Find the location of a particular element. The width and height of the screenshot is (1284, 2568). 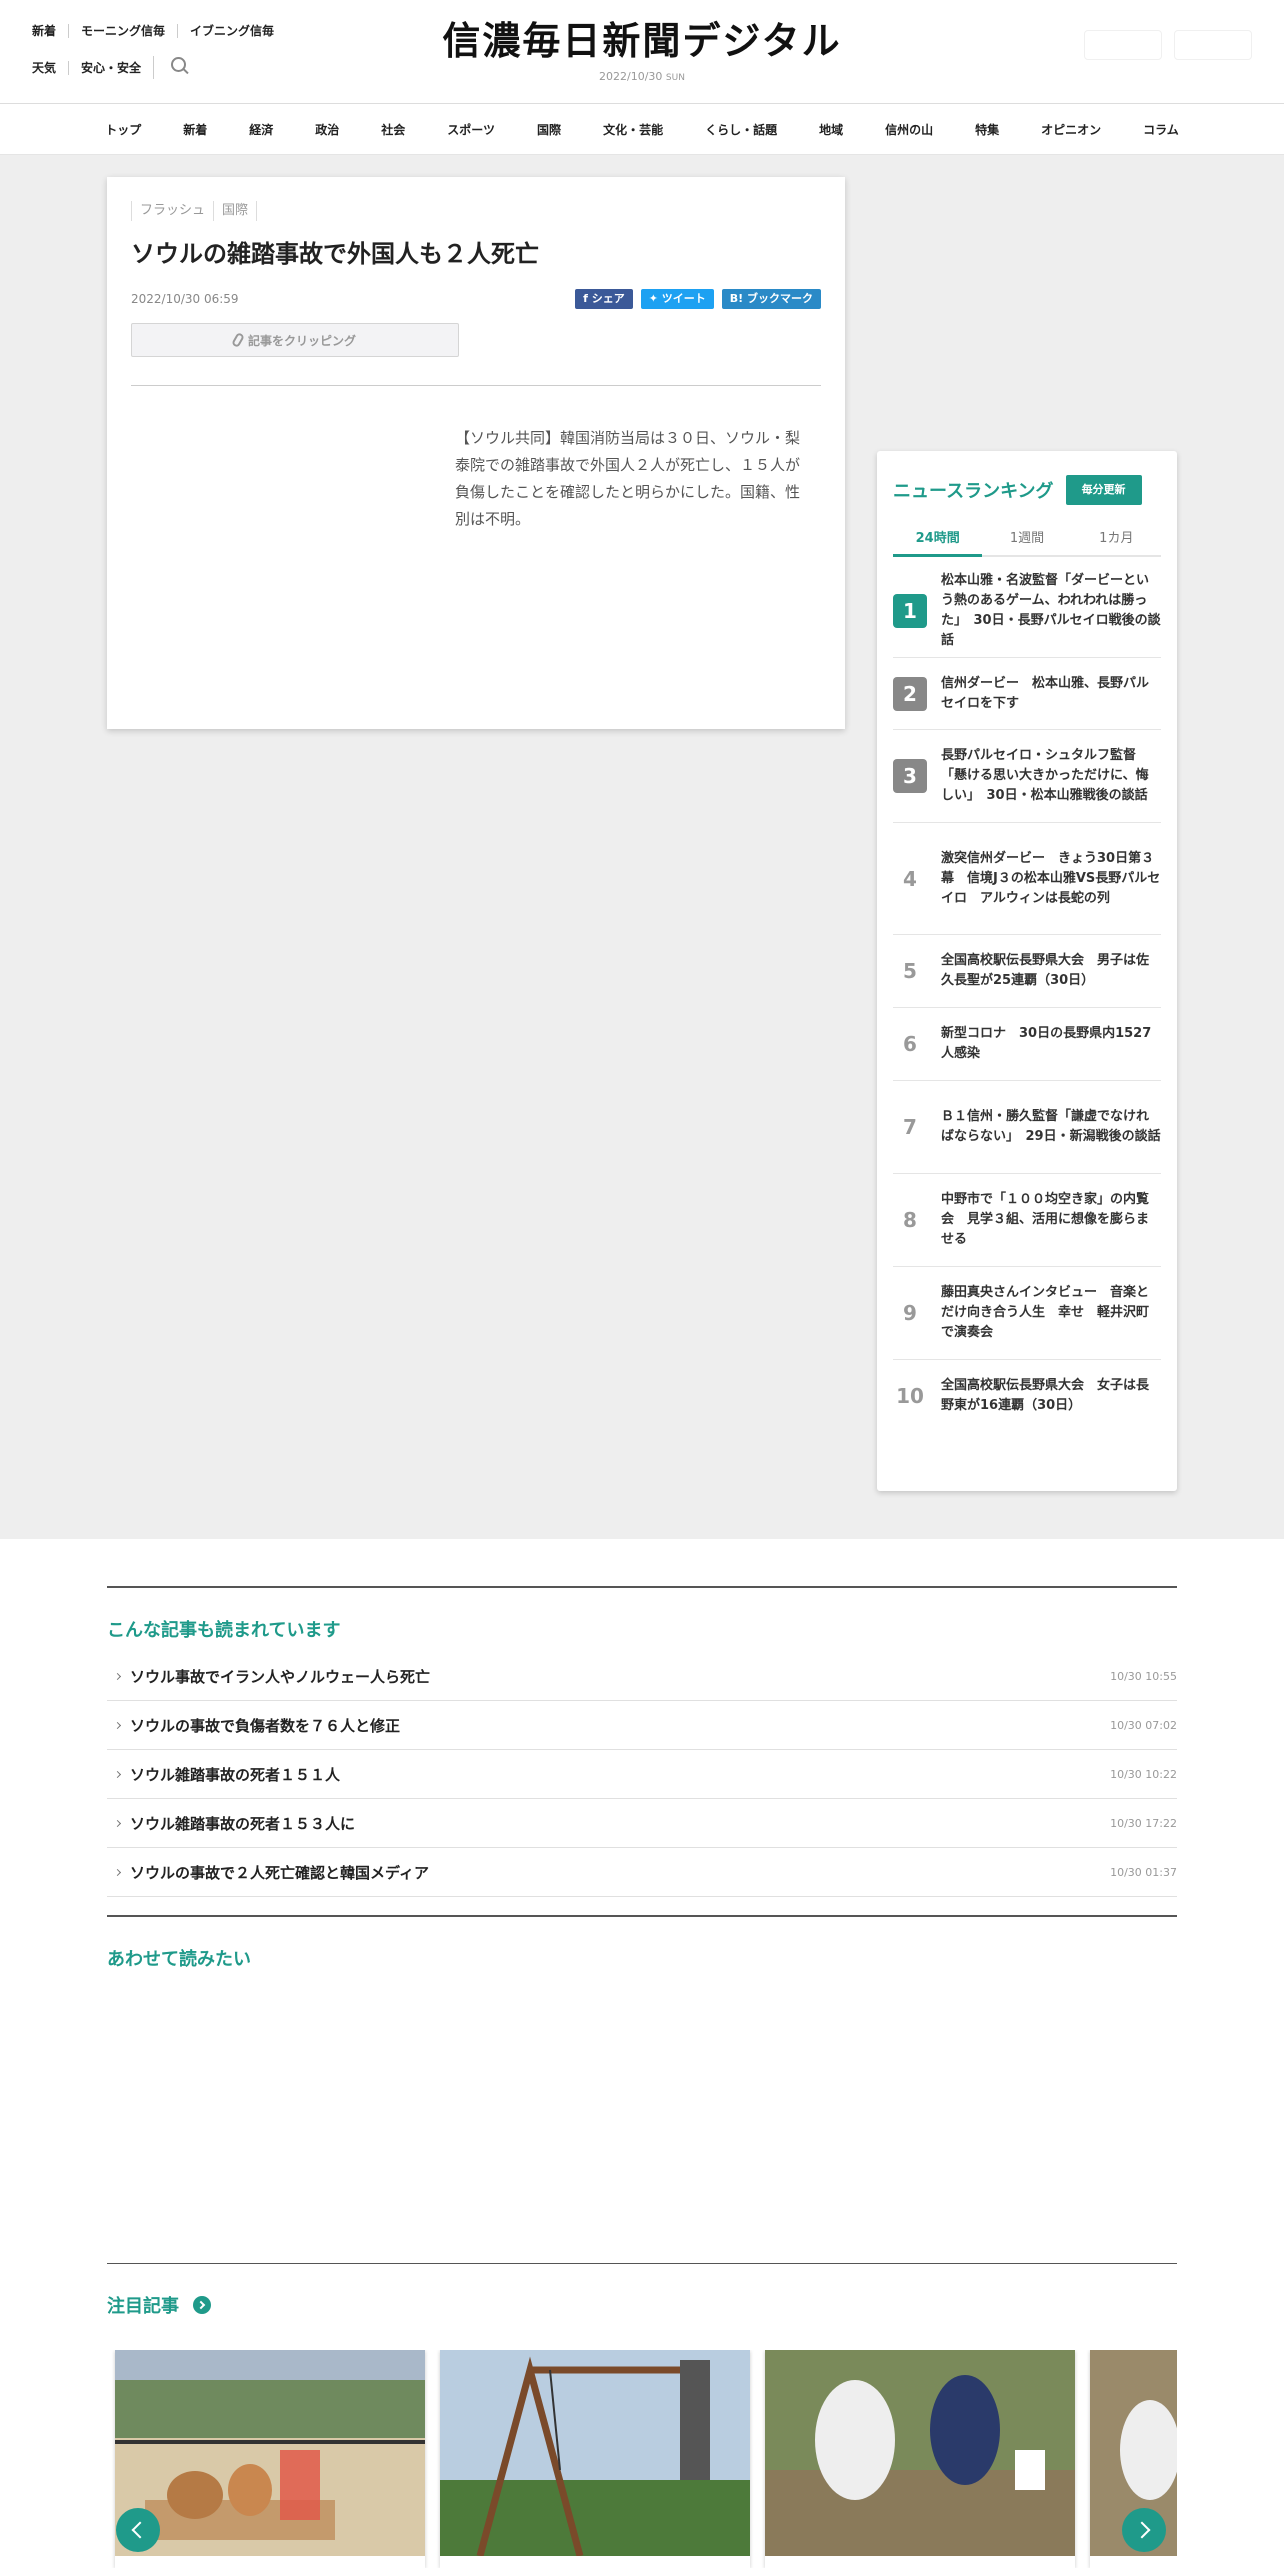

ranking-item-title: 信州ダービー 松本山雅、長野パルセイロを下す is located at coordinates (1045, 693).